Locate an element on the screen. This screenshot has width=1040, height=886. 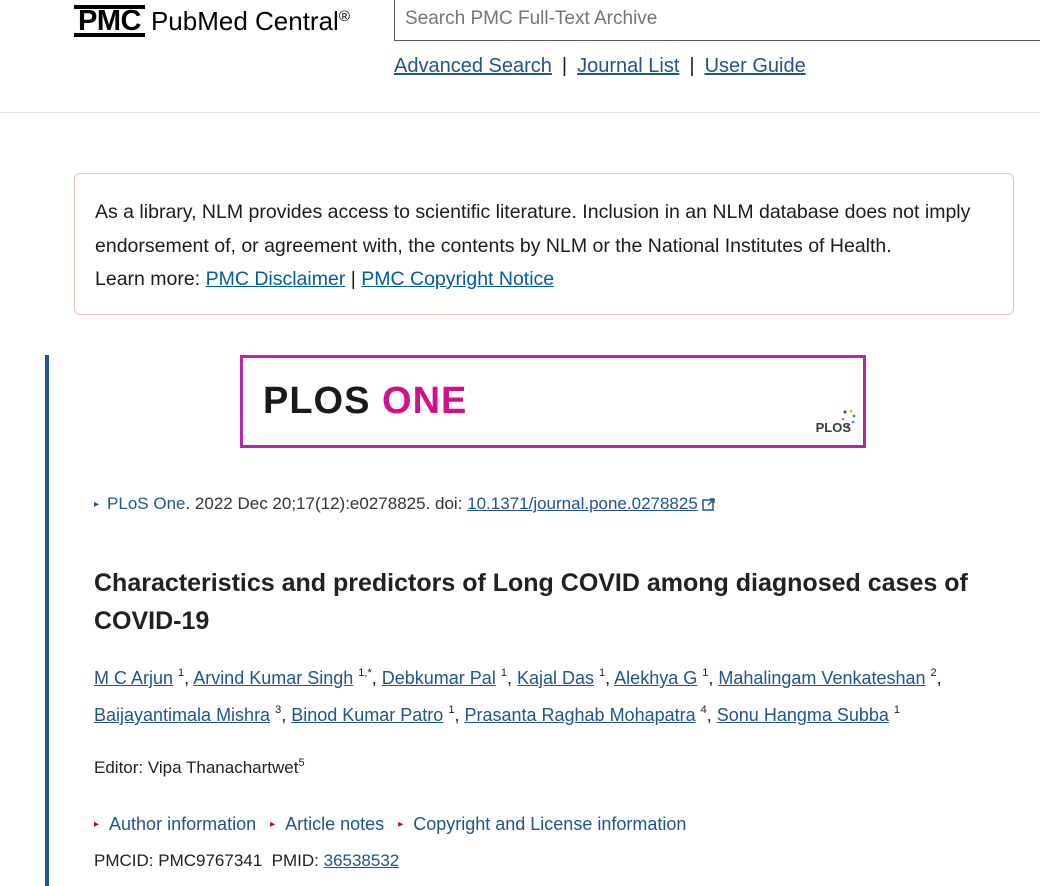
article-accent-bar is located at coordinates (47, 620).